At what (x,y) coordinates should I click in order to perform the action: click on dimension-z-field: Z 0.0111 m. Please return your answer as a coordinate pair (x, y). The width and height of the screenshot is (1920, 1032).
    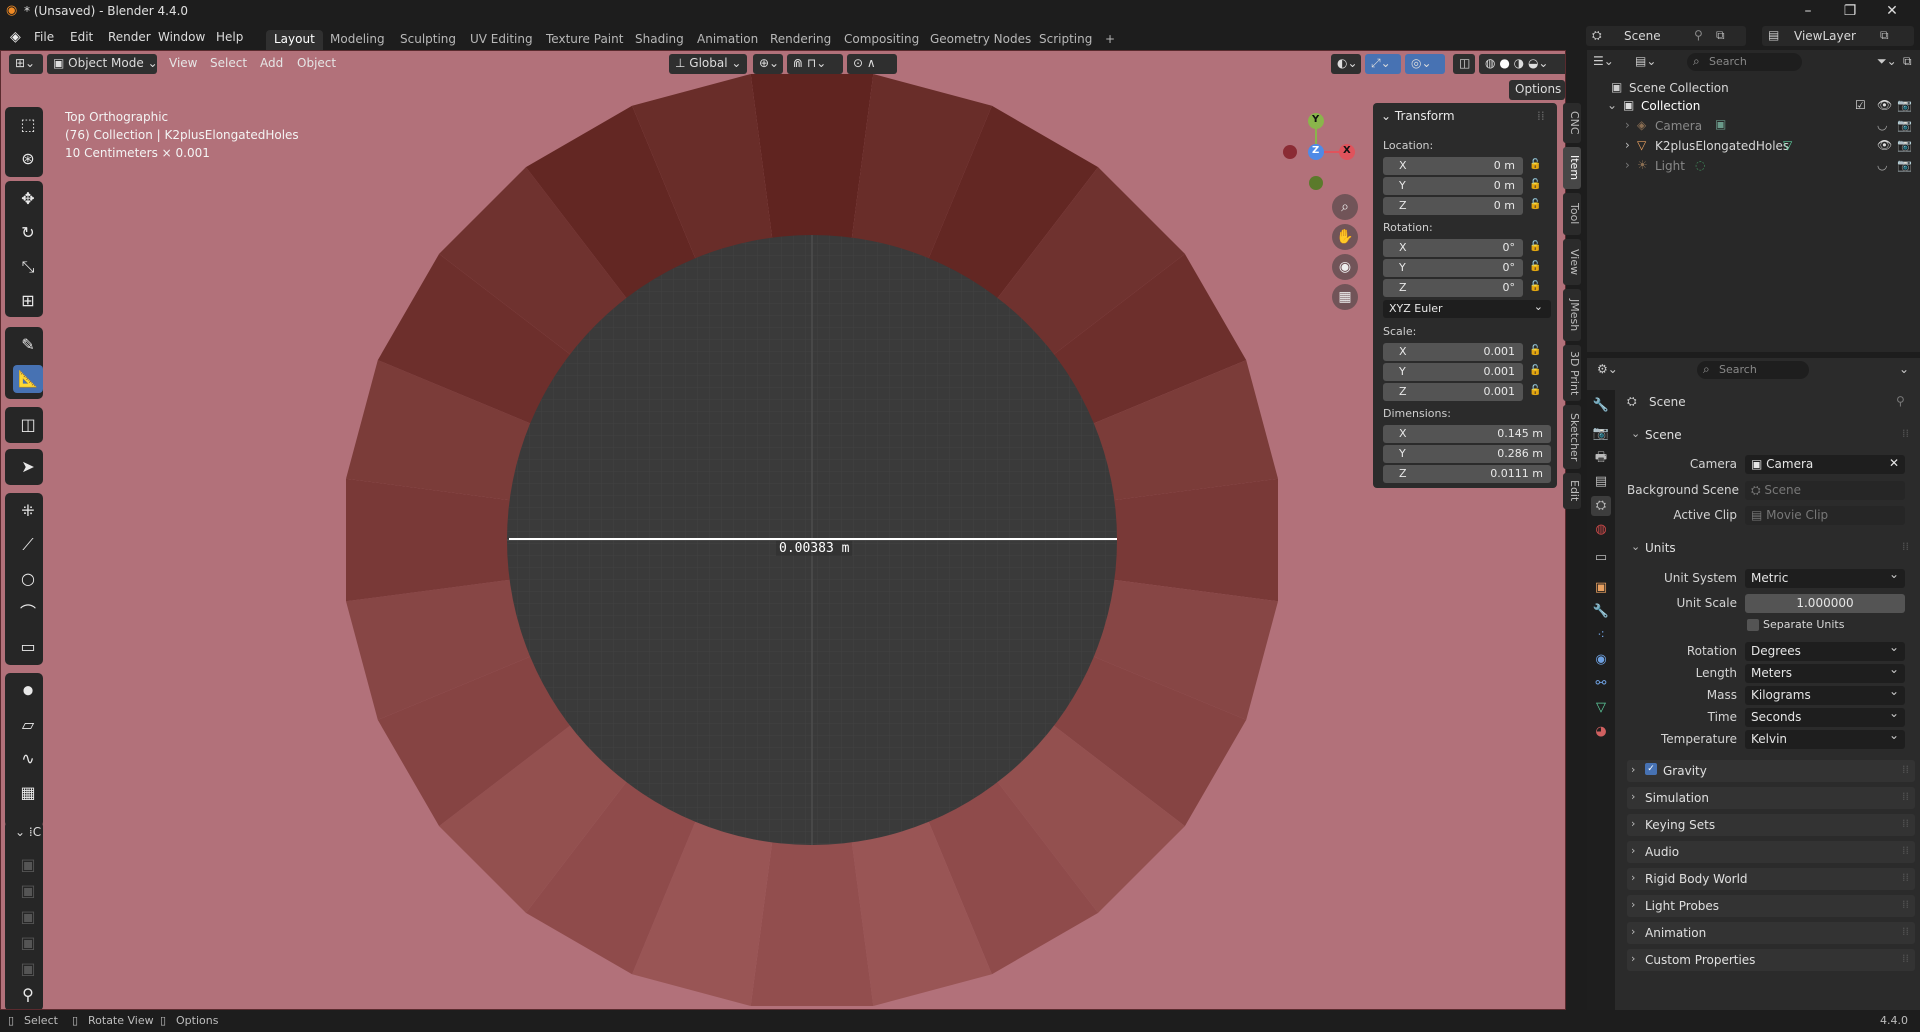
    Looking at the image, I should click on (1467, 474).